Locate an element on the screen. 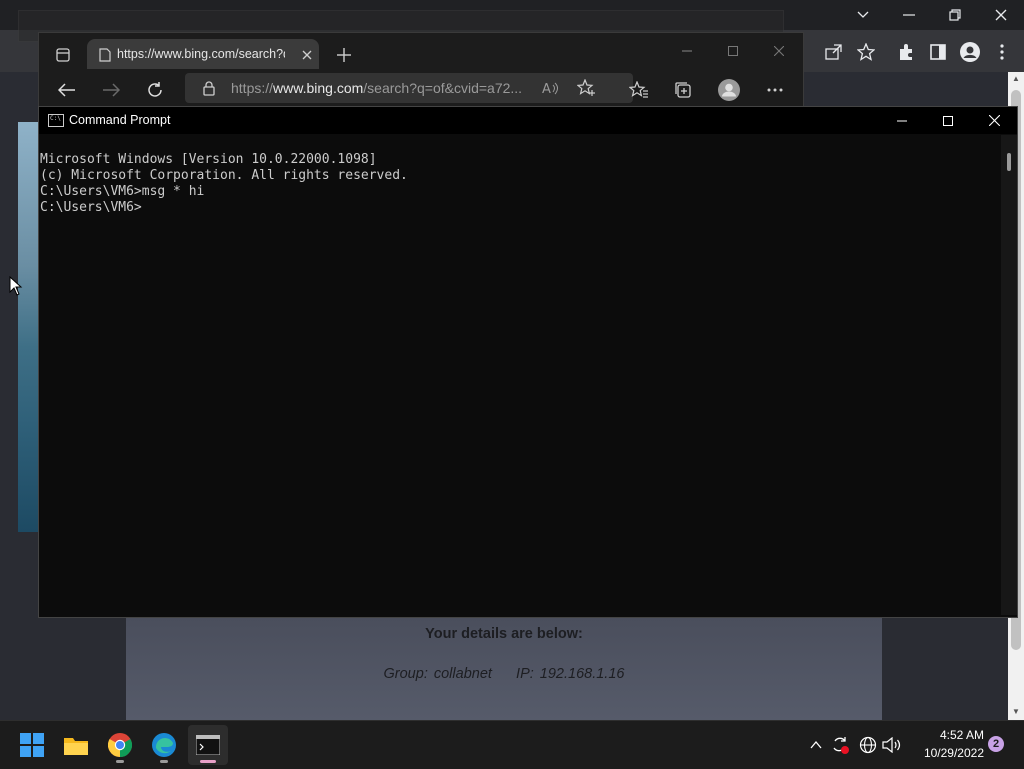 The width and height of the screenshot is (1024, 769). edge-maximize-button is located at coordinates (733, 51).